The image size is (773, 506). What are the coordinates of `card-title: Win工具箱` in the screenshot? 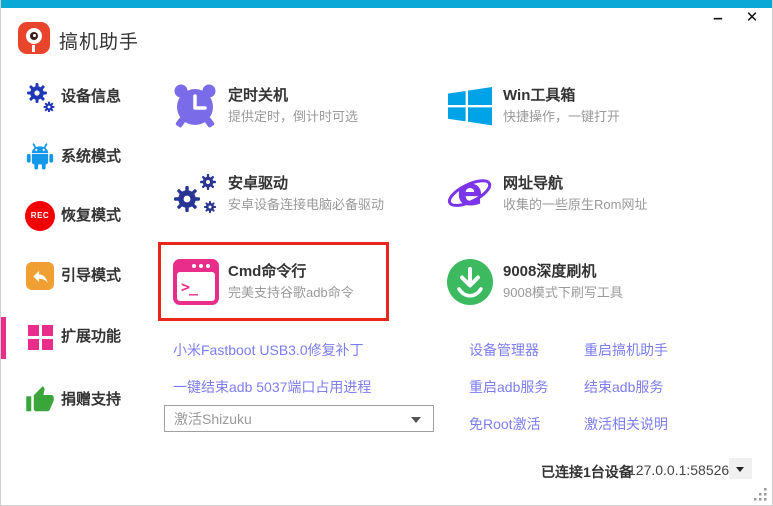 It's located at (539, 95).